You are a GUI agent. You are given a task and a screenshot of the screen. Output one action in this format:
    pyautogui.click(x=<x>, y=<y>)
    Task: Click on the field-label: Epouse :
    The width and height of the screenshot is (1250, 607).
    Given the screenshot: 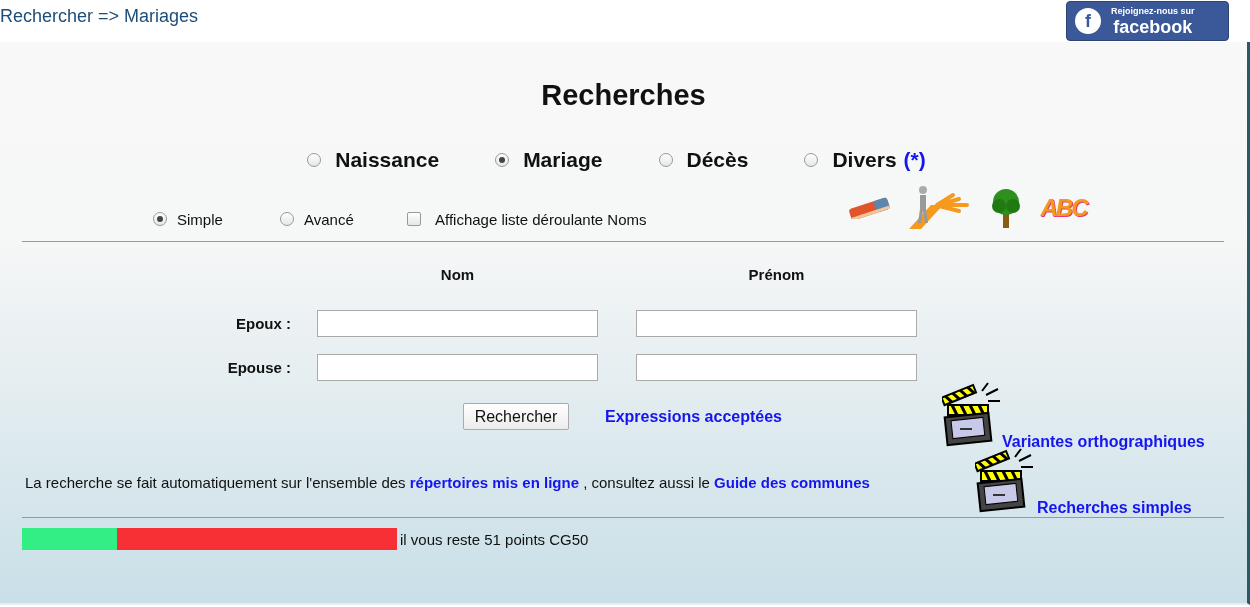 What is the action you would take?
    pyautogui.click(x=258, y=367)
    